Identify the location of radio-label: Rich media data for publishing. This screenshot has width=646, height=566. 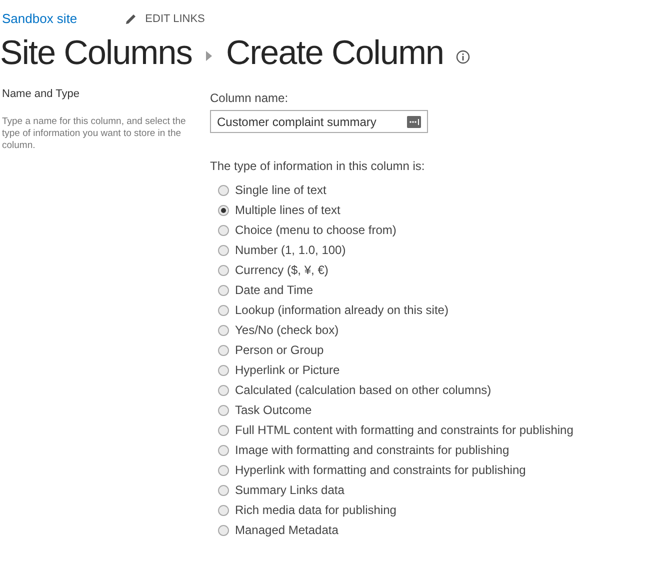
(315, 510).